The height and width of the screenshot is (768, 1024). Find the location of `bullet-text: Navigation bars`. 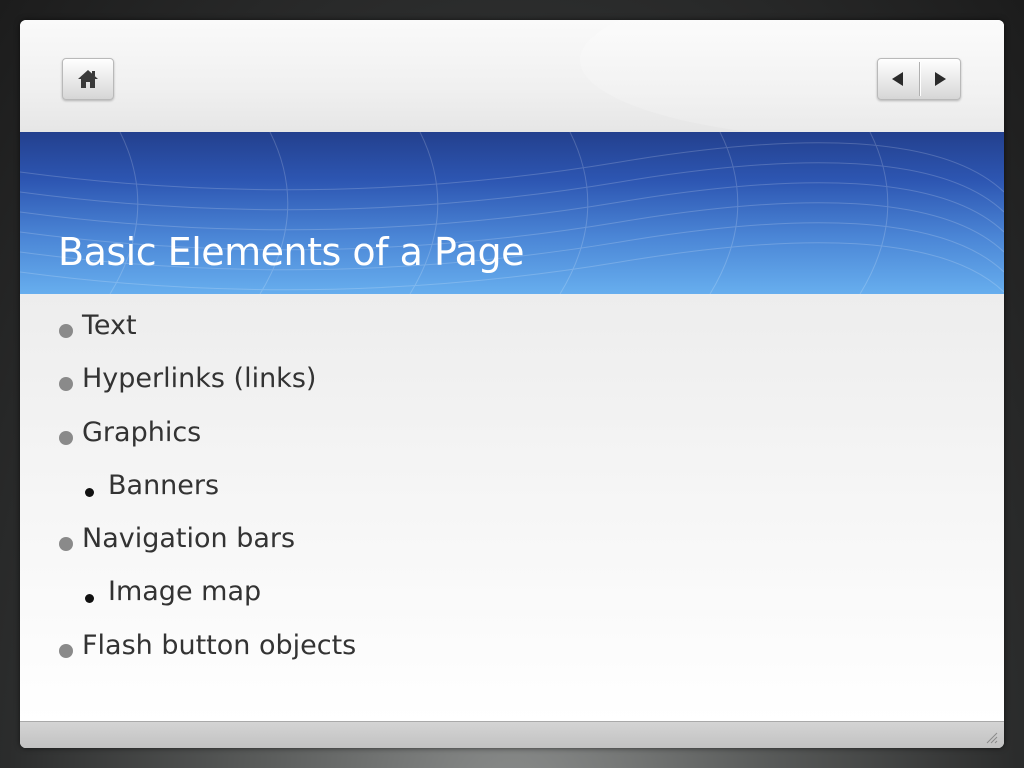

bullet-text: Navigation bars is located at coordinates (189, 539).